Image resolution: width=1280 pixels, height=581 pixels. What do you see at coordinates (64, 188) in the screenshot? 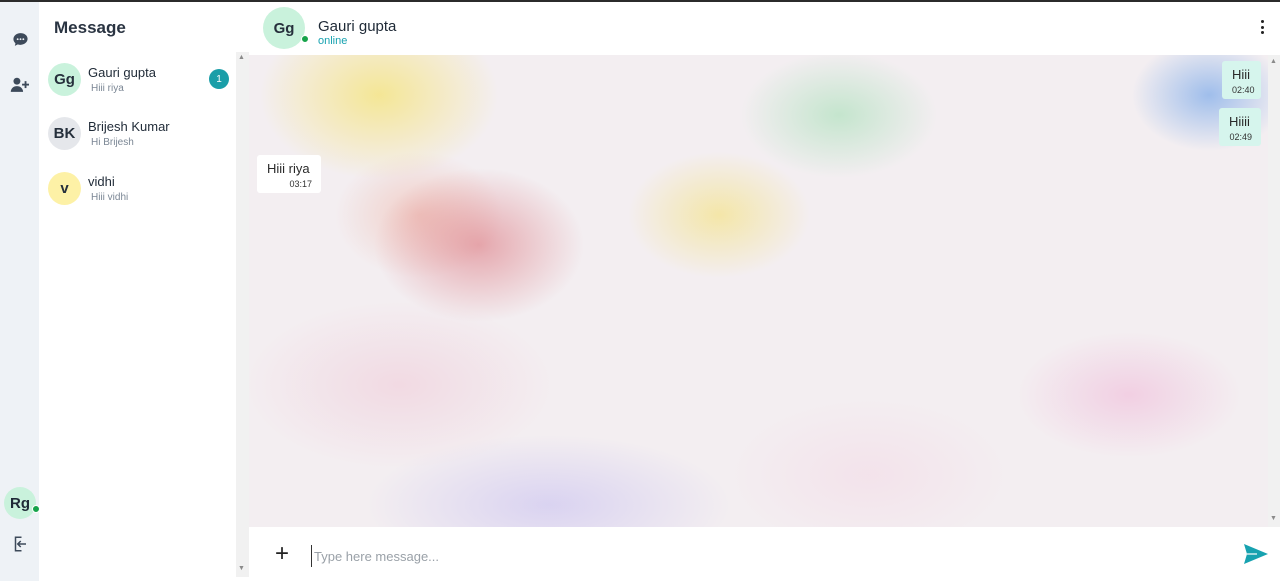
I see `contact-avatar: v` at bounding box center [64, 188].